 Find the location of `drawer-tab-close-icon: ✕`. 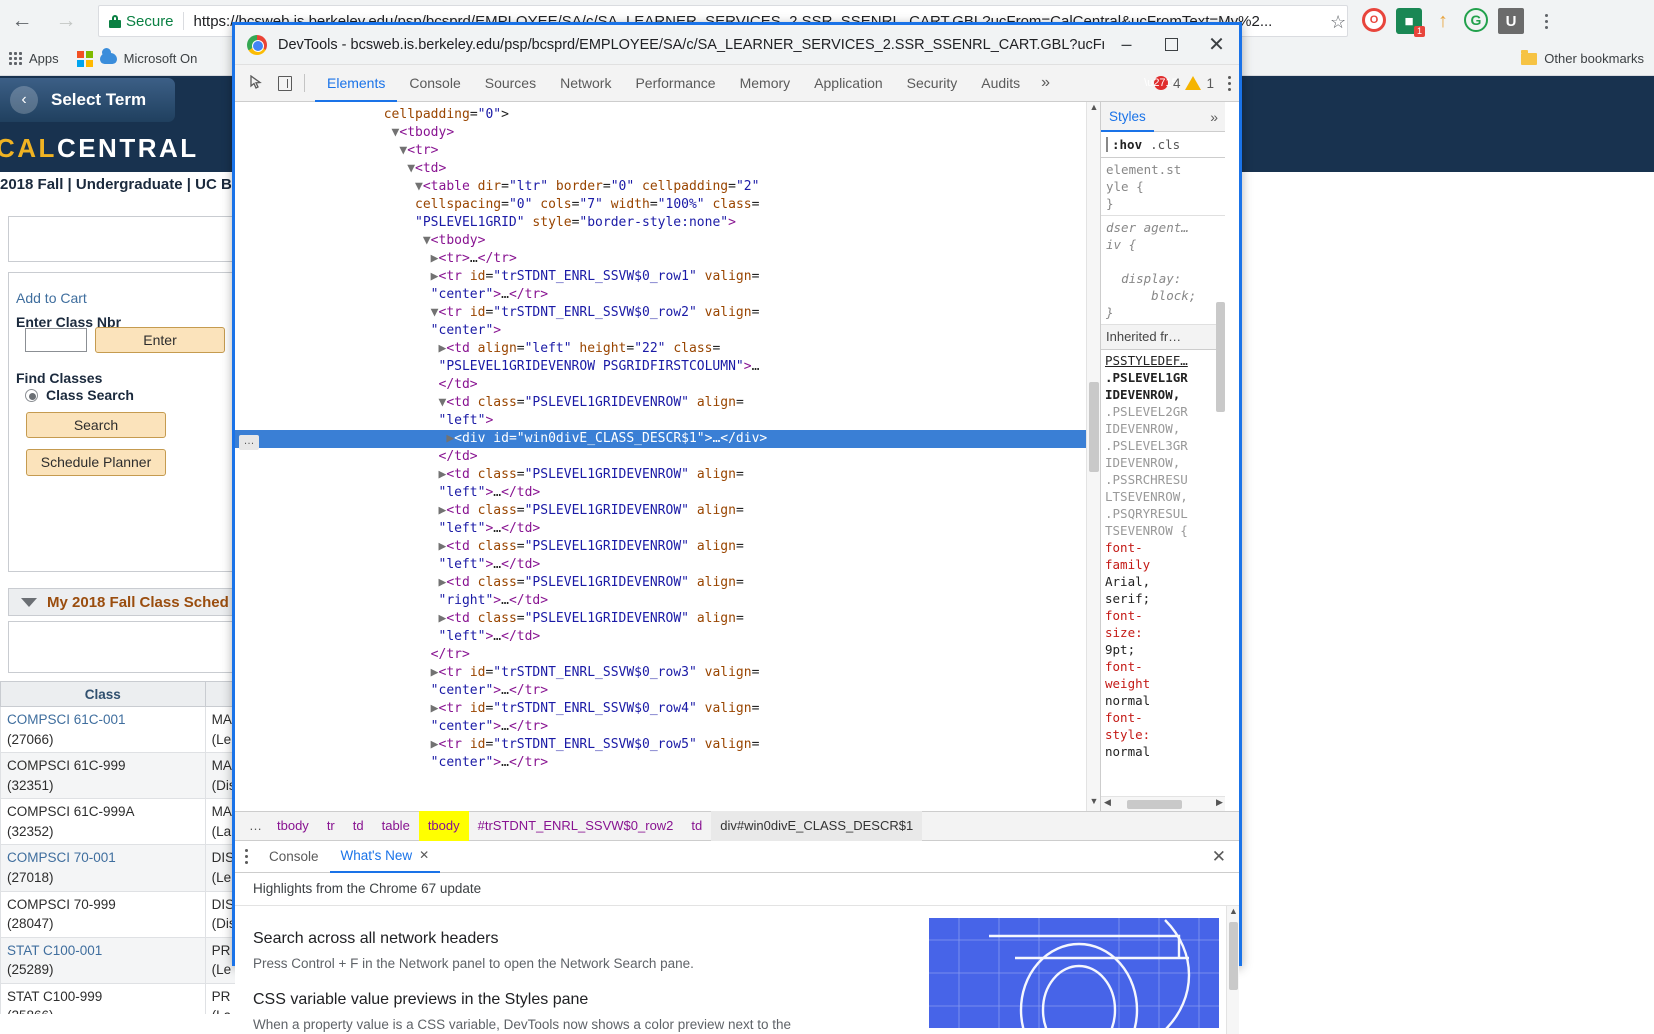

drawer-tab-close-icon: ✕ is located at coordinates (424, 855).